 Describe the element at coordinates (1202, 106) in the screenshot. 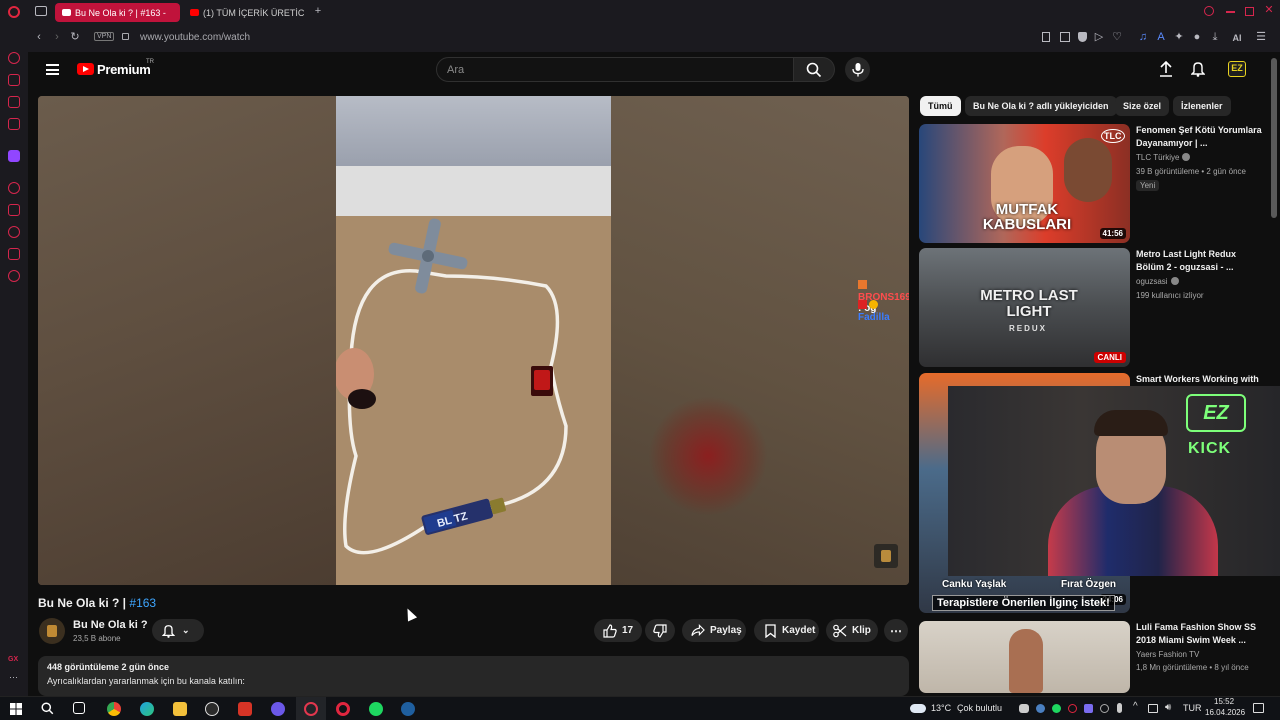

I see `chip-watched: İzlenenler` at that location.